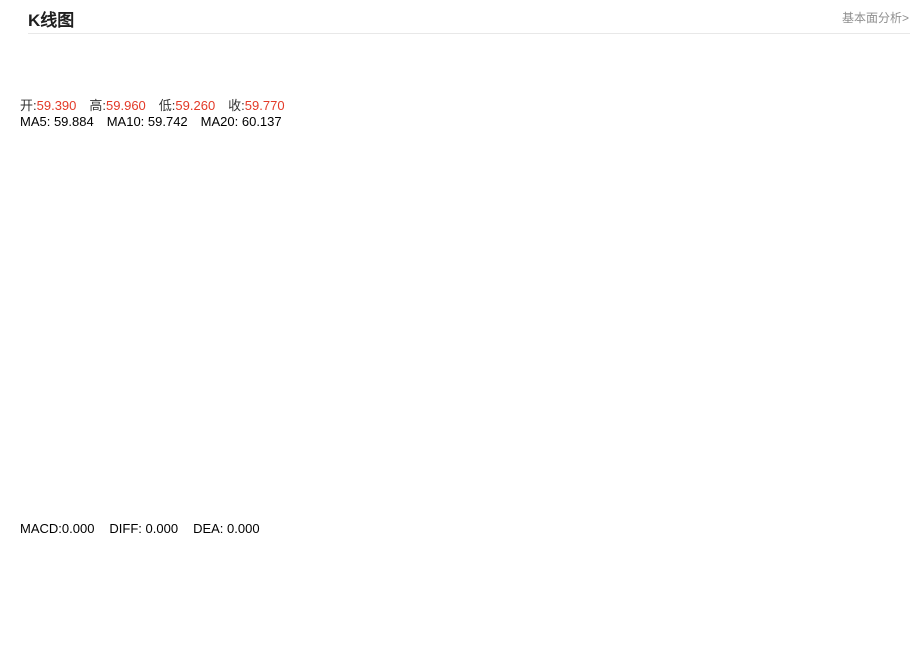  Describe the element at coordinates (51, 20) in the screenshot. I see `page-title: K线图` at that location.